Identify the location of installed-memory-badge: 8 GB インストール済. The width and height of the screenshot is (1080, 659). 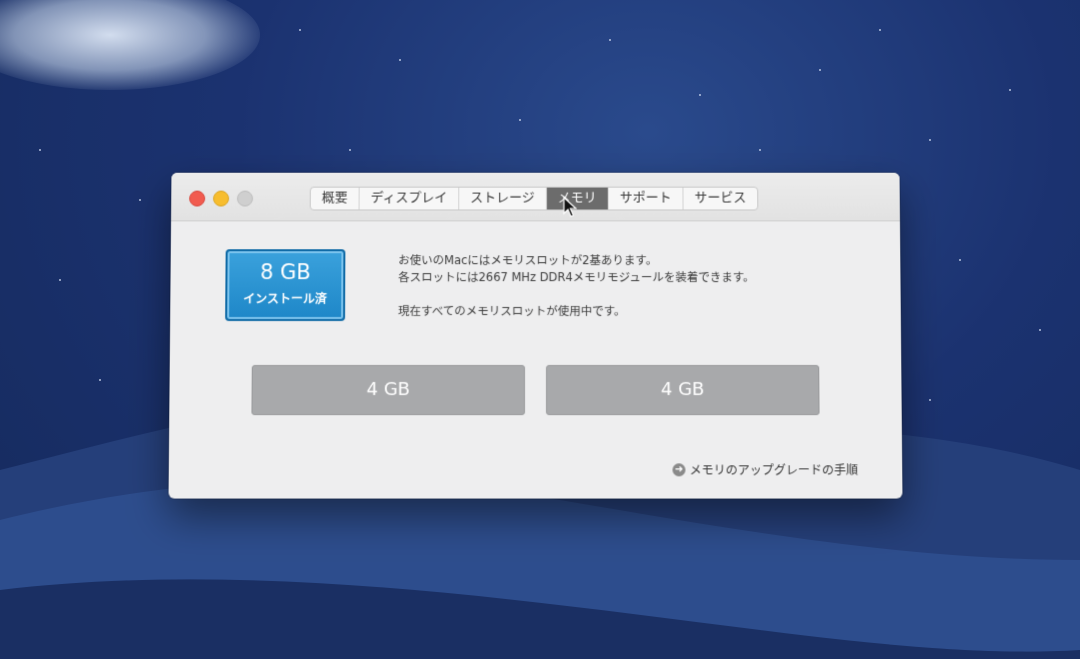
(285, 285).